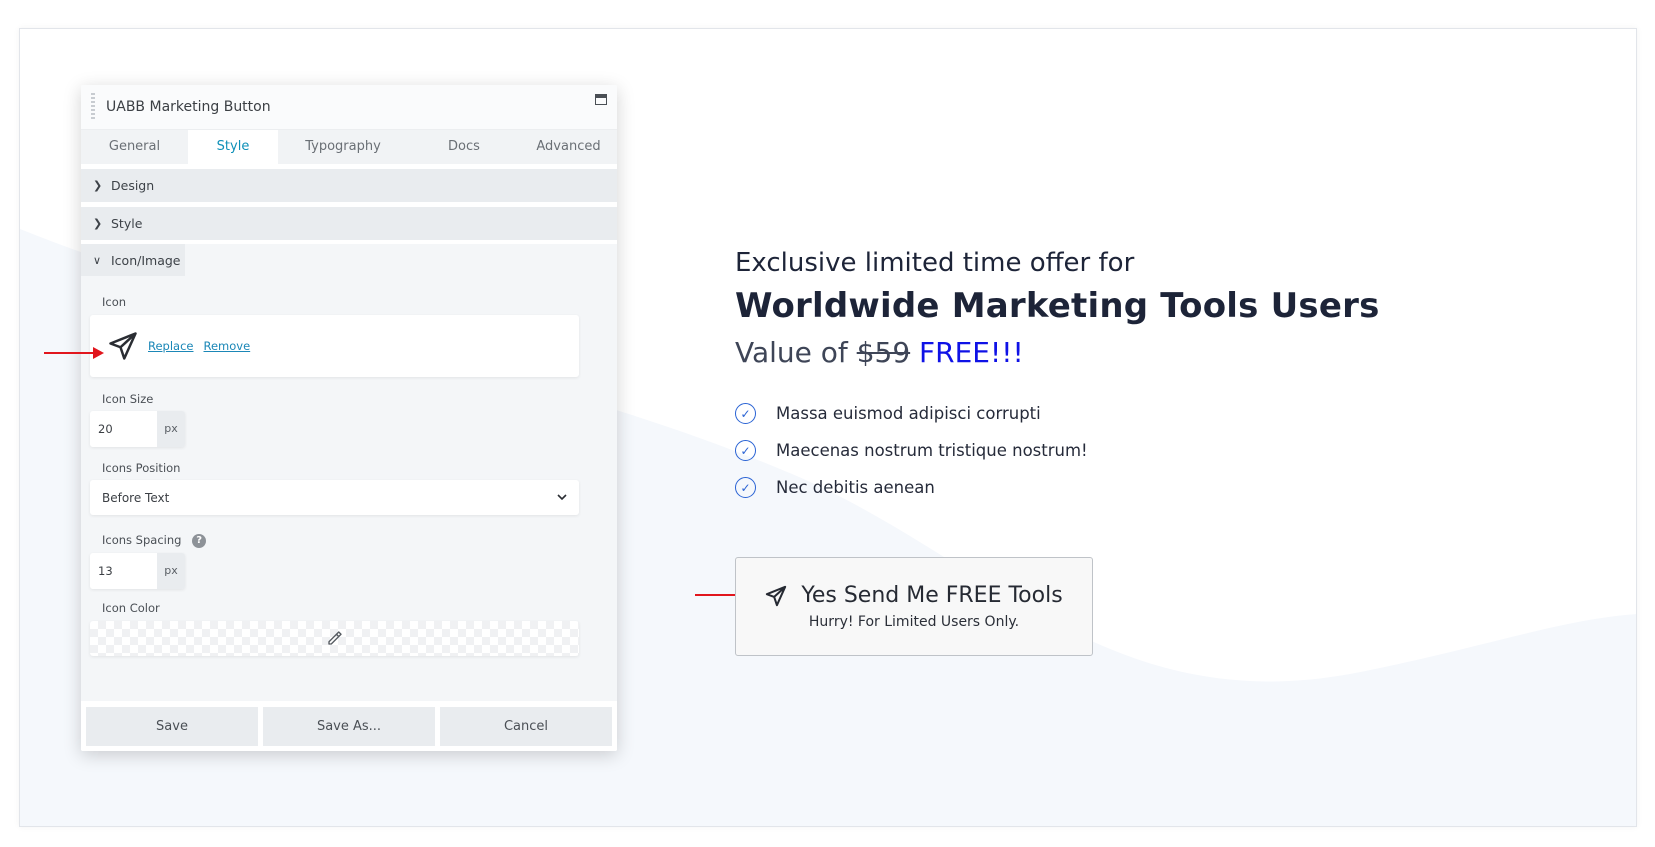 The image size is (1655, 847). I want to click on marketing-button-main: Yes Send Me FREE Tools, so click(914, 595).